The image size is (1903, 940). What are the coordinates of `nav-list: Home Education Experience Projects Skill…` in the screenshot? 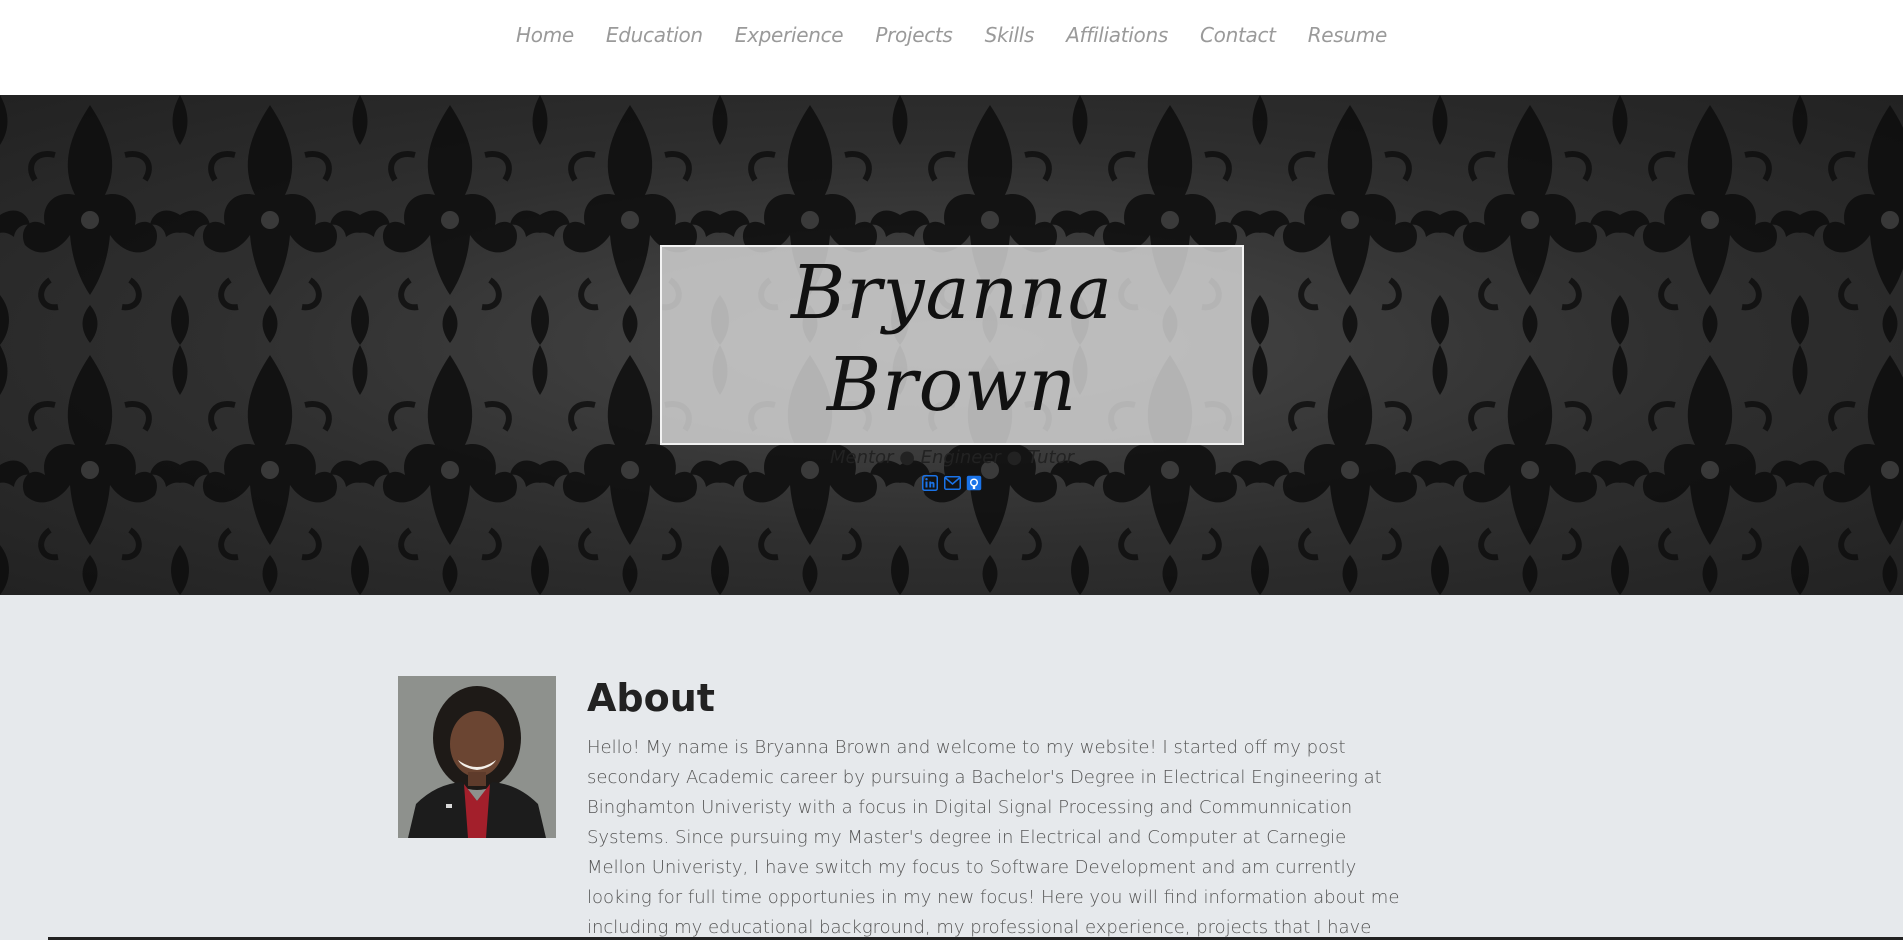 It's located at (951, 23).